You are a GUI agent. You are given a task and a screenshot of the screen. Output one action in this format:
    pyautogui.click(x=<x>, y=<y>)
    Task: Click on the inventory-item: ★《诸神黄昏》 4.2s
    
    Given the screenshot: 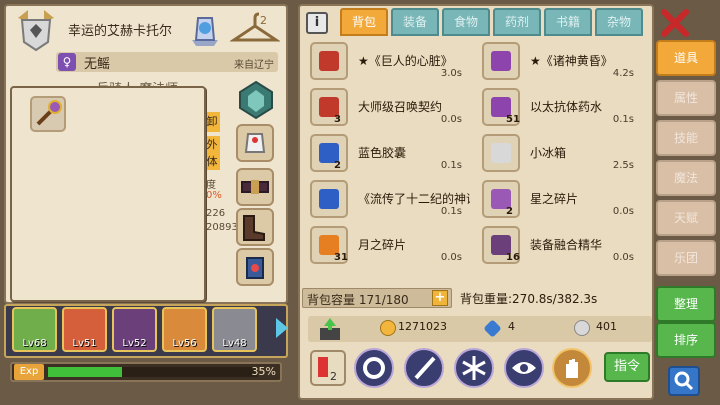 What is the action you would take?
    pyautogui.click(x=559, y=62)
    